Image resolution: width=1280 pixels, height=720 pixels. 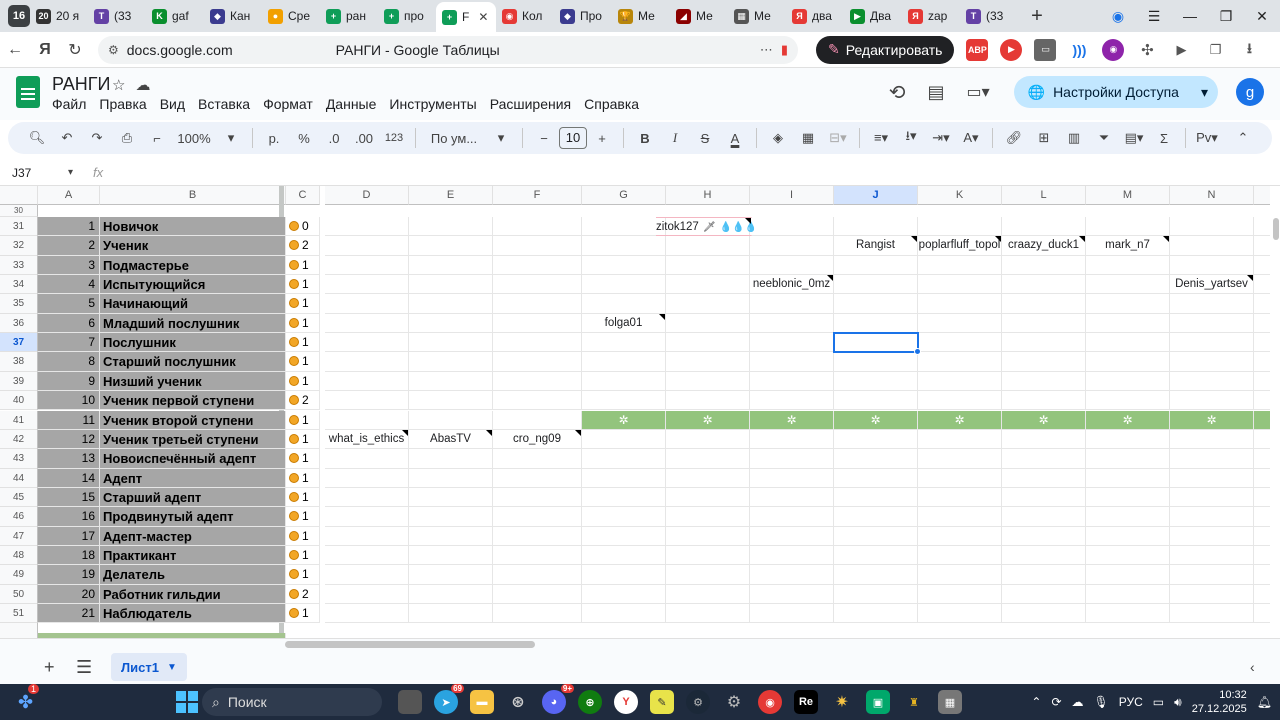 I want to click on rank-name: Подмастерье, so click(x=193, y=265).